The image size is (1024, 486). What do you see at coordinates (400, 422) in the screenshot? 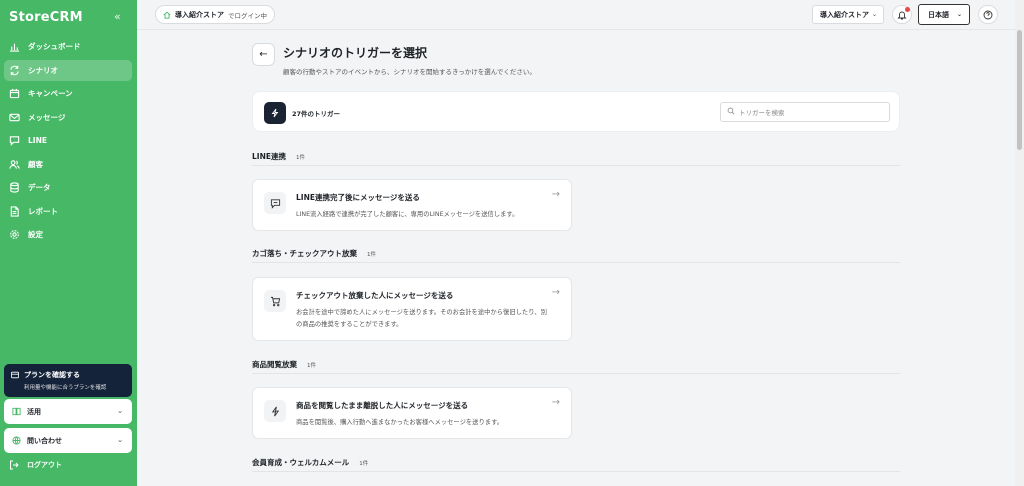
I see `trigger-description: 商品を閲覧後、購入行動へ進まなかったお客様へメッセージを送ります。` at bounding box center [400, 422].